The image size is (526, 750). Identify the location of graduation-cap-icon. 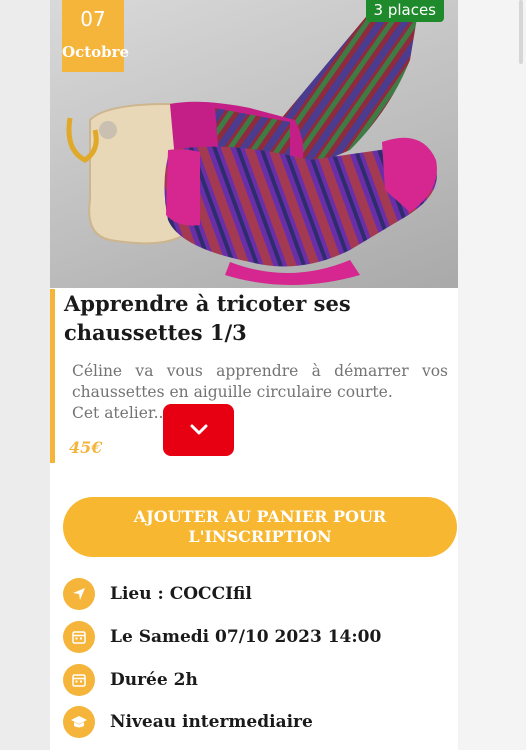
(79, 722).